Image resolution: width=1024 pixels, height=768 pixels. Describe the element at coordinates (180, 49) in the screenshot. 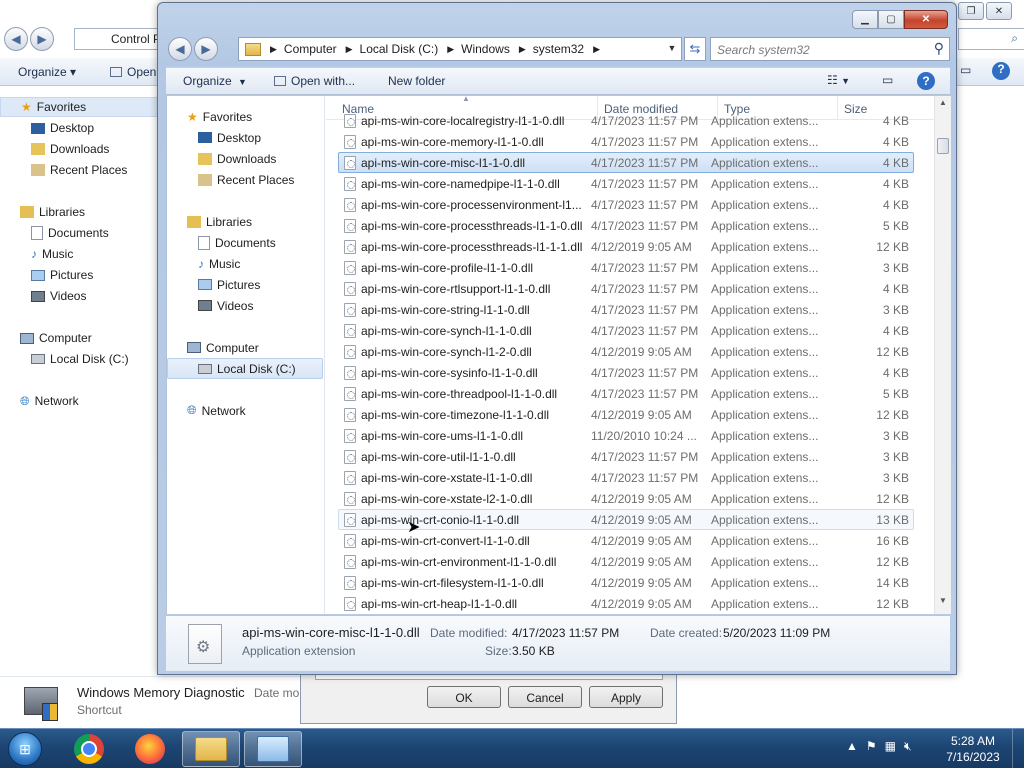

I see `back-button: ◀` at that location.